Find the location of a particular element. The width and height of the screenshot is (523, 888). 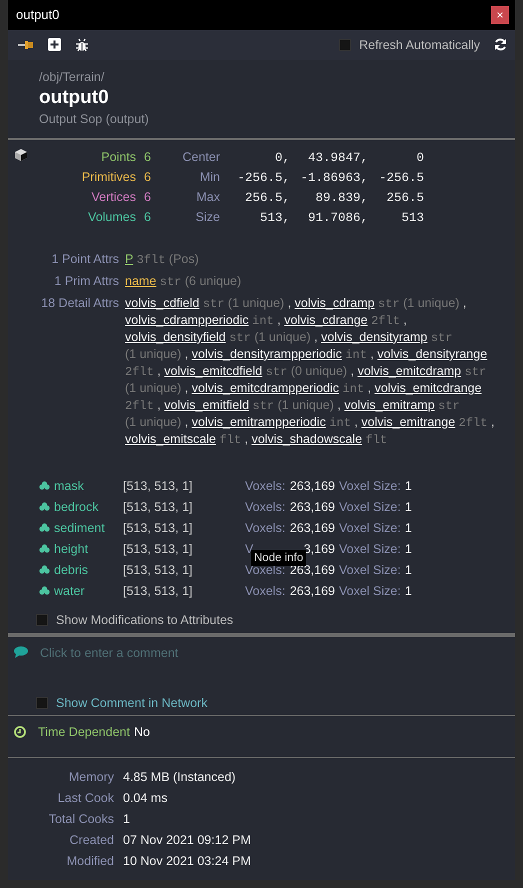

attribute-info: (Pos) is located at coordinates (183, 259).